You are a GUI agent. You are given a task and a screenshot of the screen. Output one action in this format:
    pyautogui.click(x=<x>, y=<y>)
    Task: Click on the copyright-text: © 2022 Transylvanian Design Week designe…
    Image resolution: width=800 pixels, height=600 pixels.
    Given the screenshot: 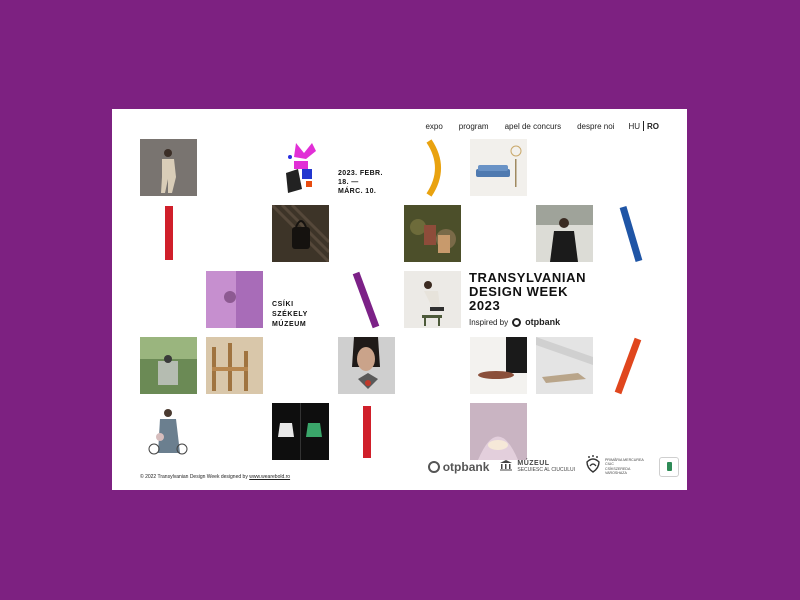 What is the action you would take?
    pyautogui.click(x=194, y=477)
    